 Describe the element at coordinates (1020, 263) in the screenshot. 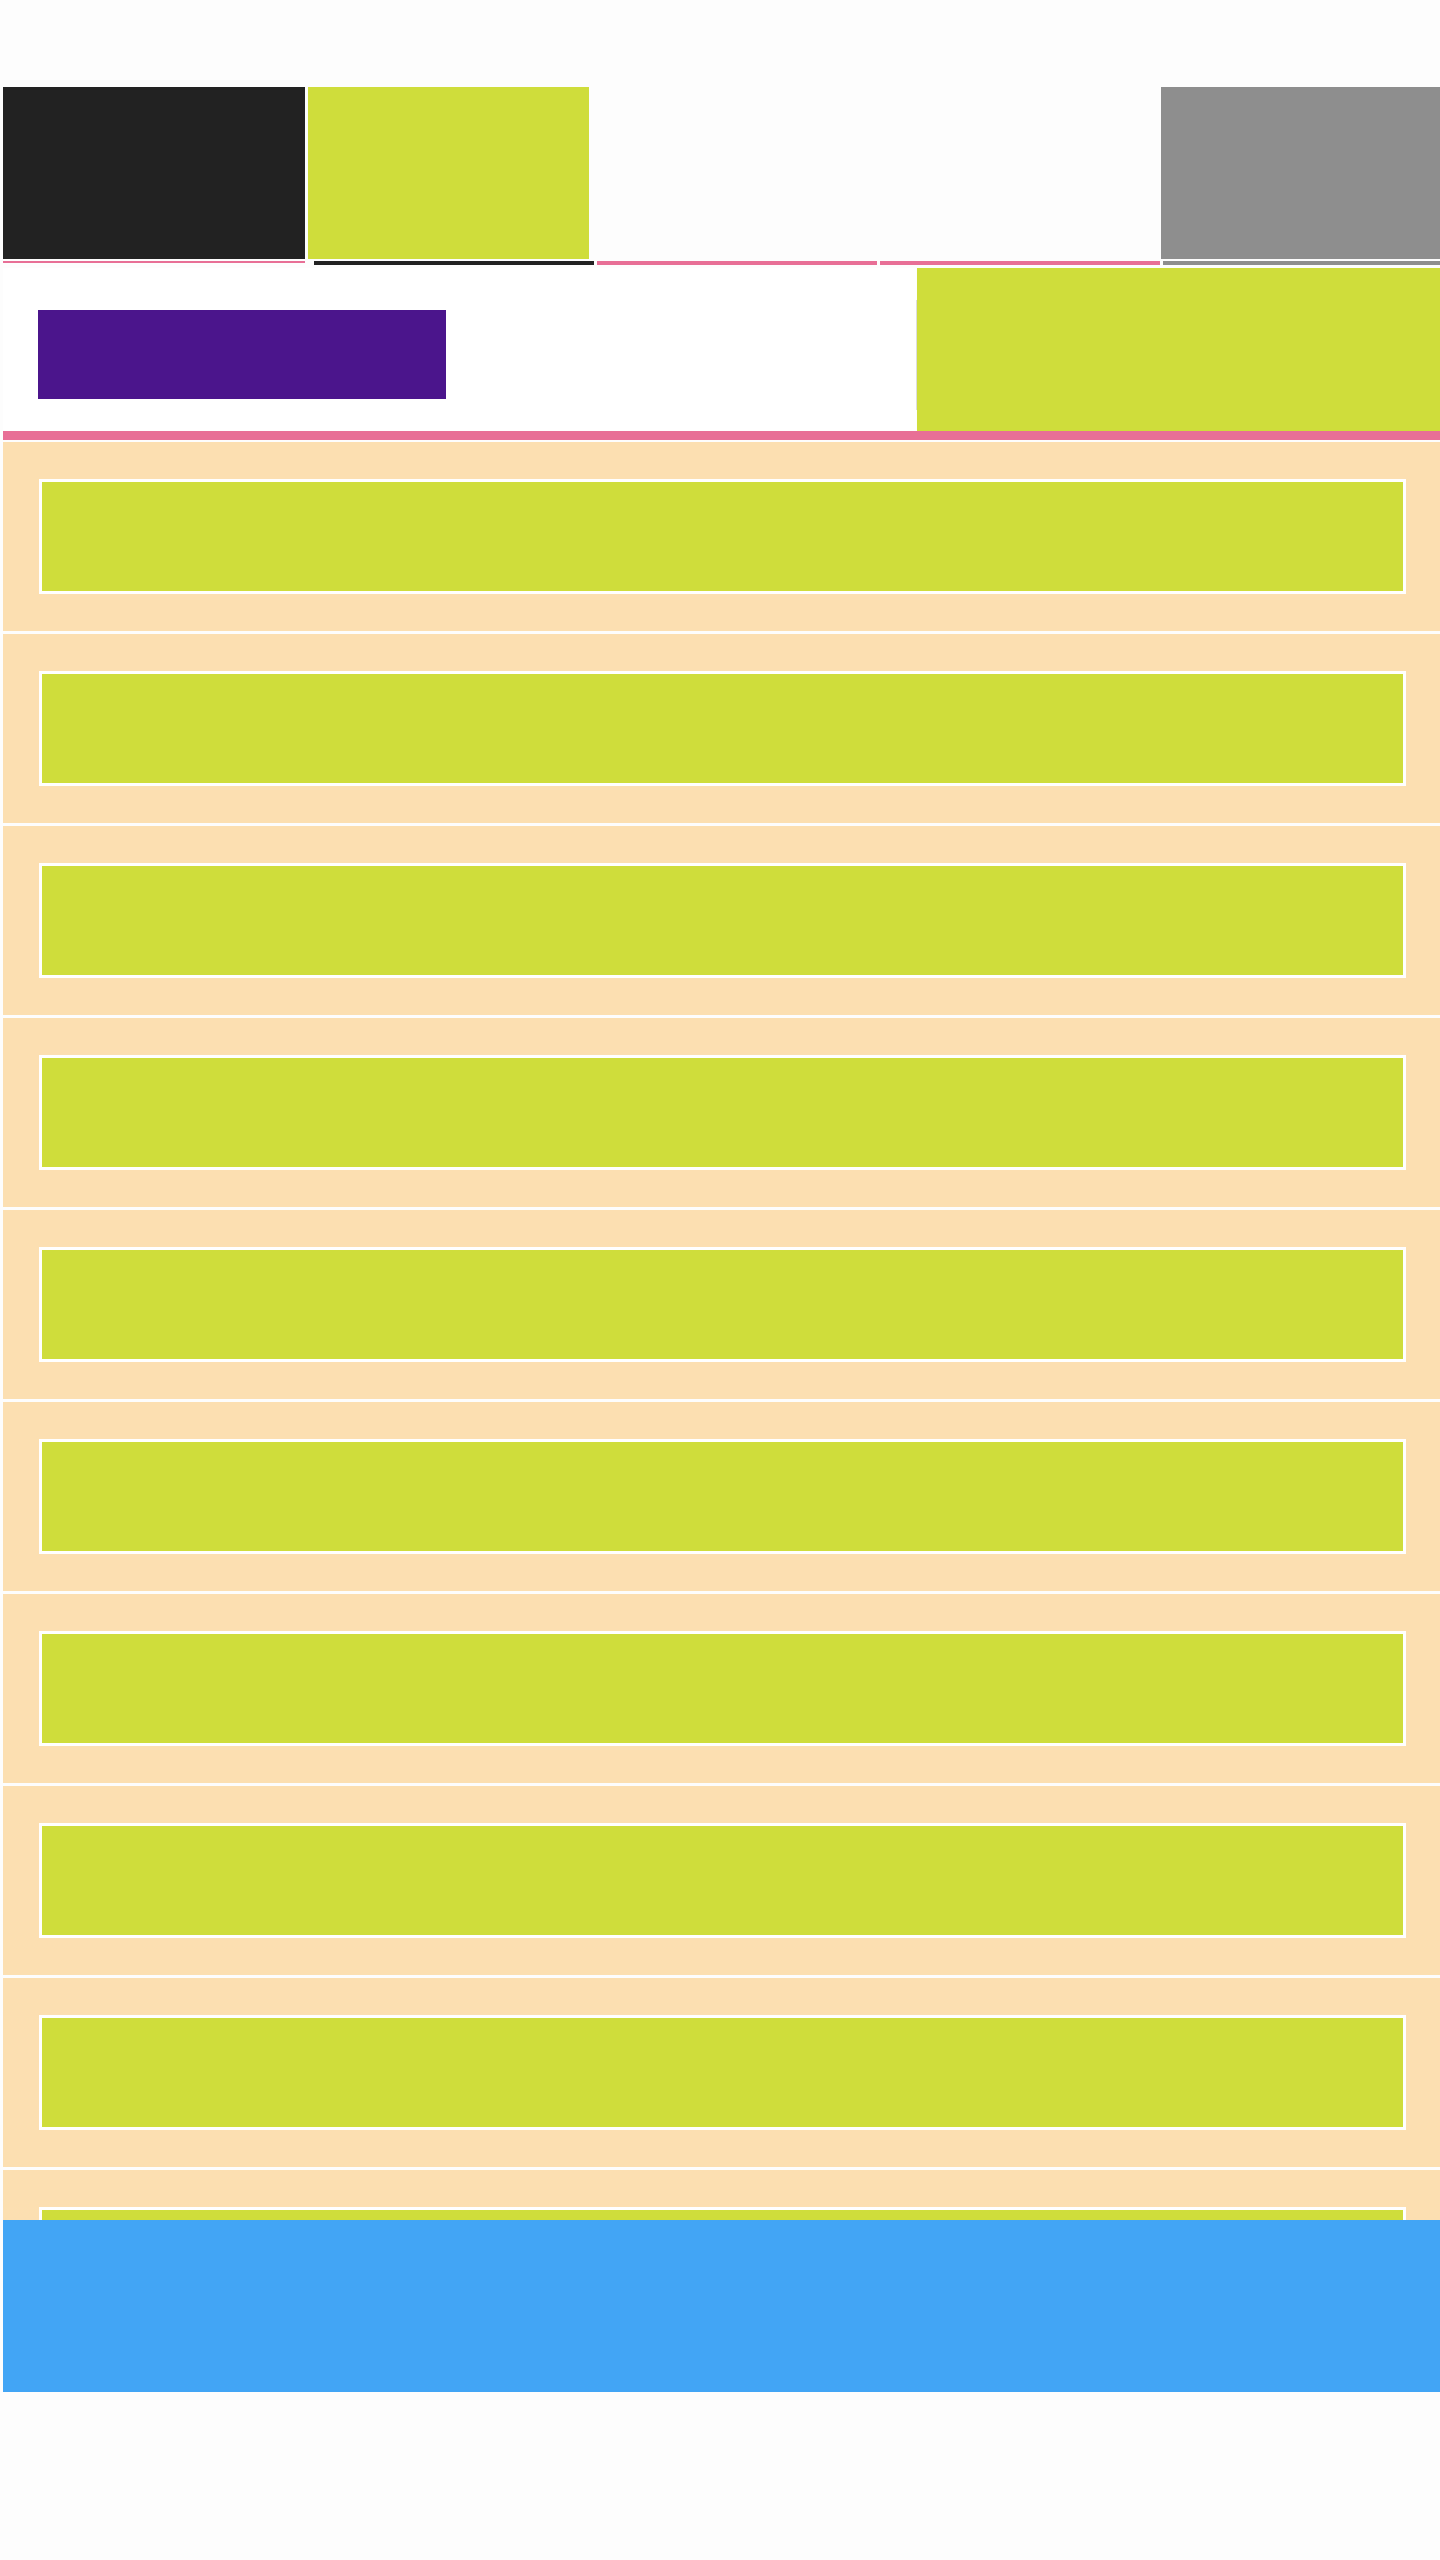

I see `tab-4-underline` at that location.